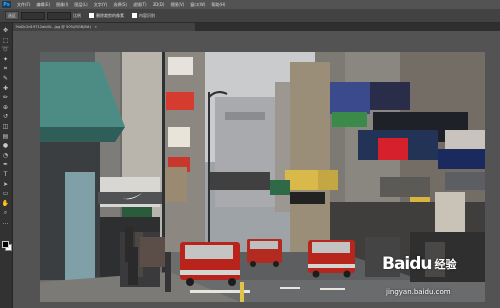 Image resolution: width=500 pixels, height=308 pixels. I want to click on crop-preset-label: 选区, so click(12, 15).